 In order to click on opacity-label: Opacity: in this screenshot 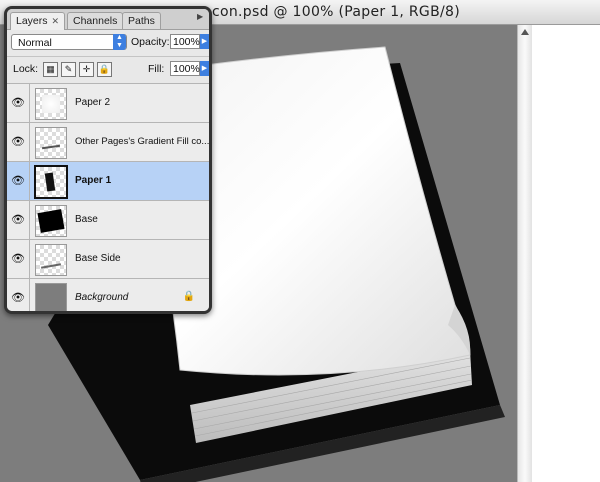, I will do `click(150, 42)`.